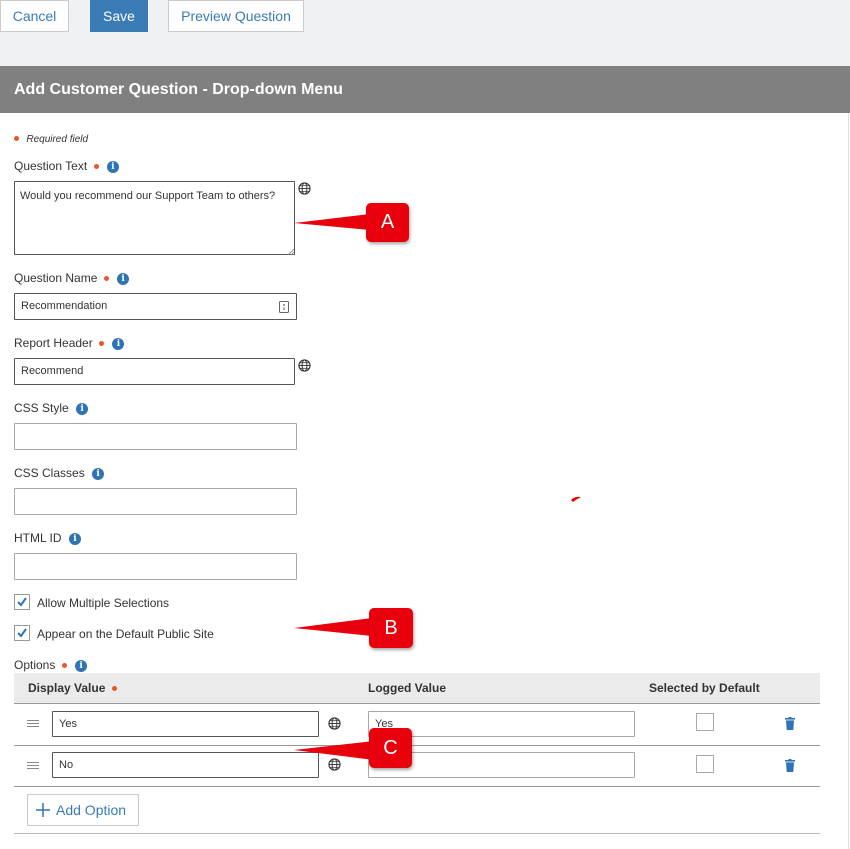 Image resolution: width=850 pixels, height=849 pixels. What do you see at coordinates (425, 89) in the screenshot?
I see `page-title: Add Customer Question - Drop-down Menu` at bounding box center [425, 89].